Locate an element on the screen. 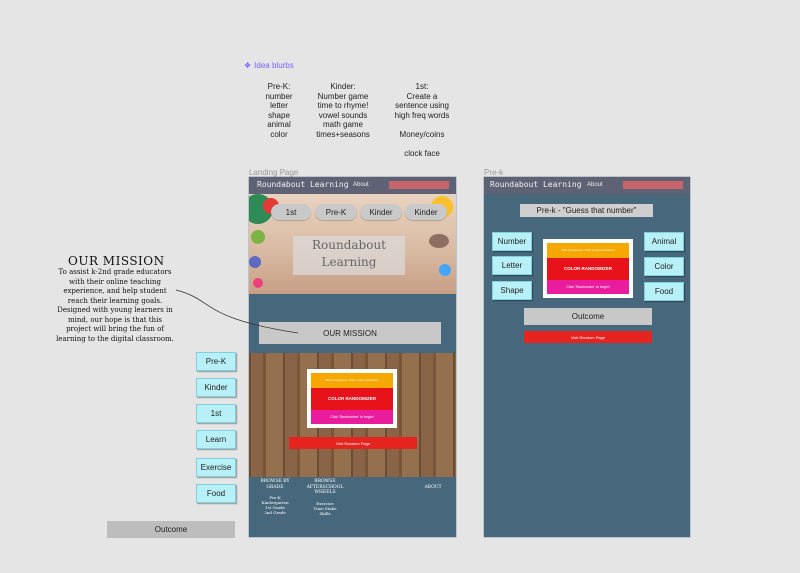 This screenshot has width=800, height=573. side-button-exercise: Exercise is located at coordinates (216, 467).